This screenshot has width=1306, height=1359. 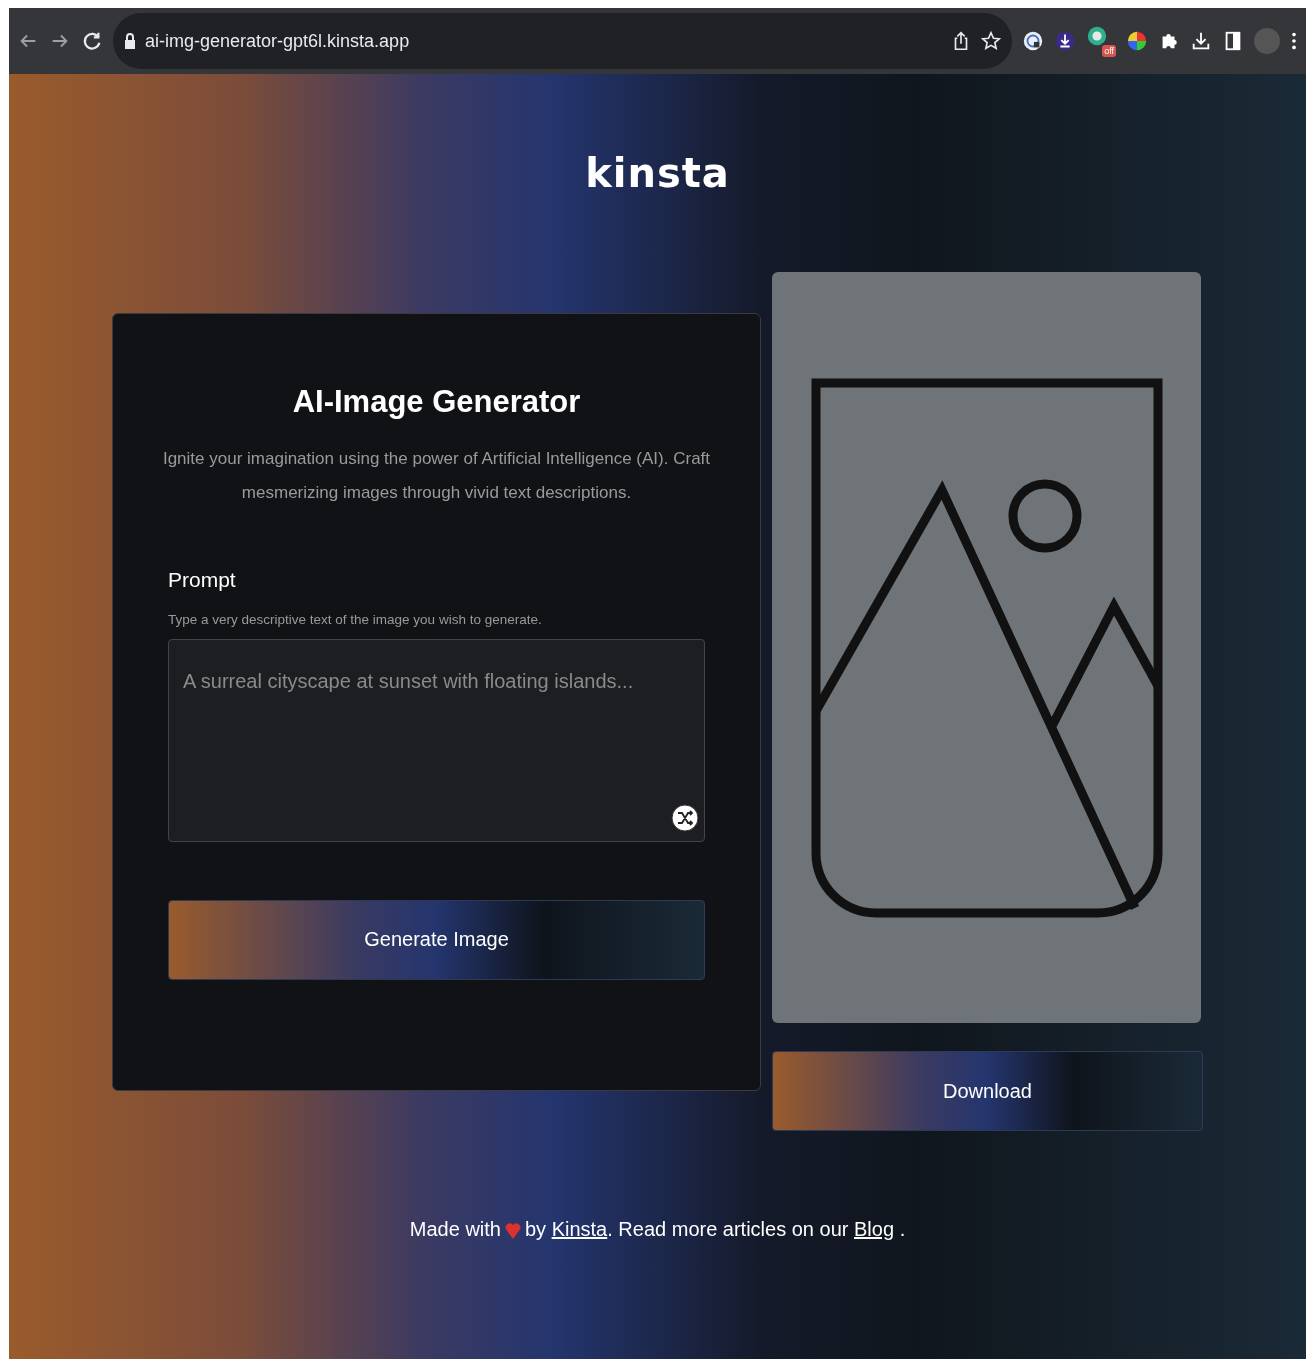 I want to click on address-bar: ai-img-generator-gpt6l.kinsta.app, so click(x=562, y=41).